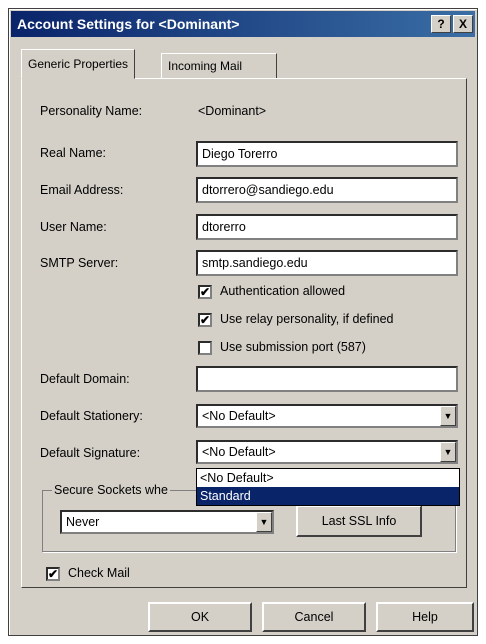 This screenshot has width=486, height=644. Describe the element at coordinates (327, 154) in the screenshot. I see `real-name-field: Diego Torerro` at that location.